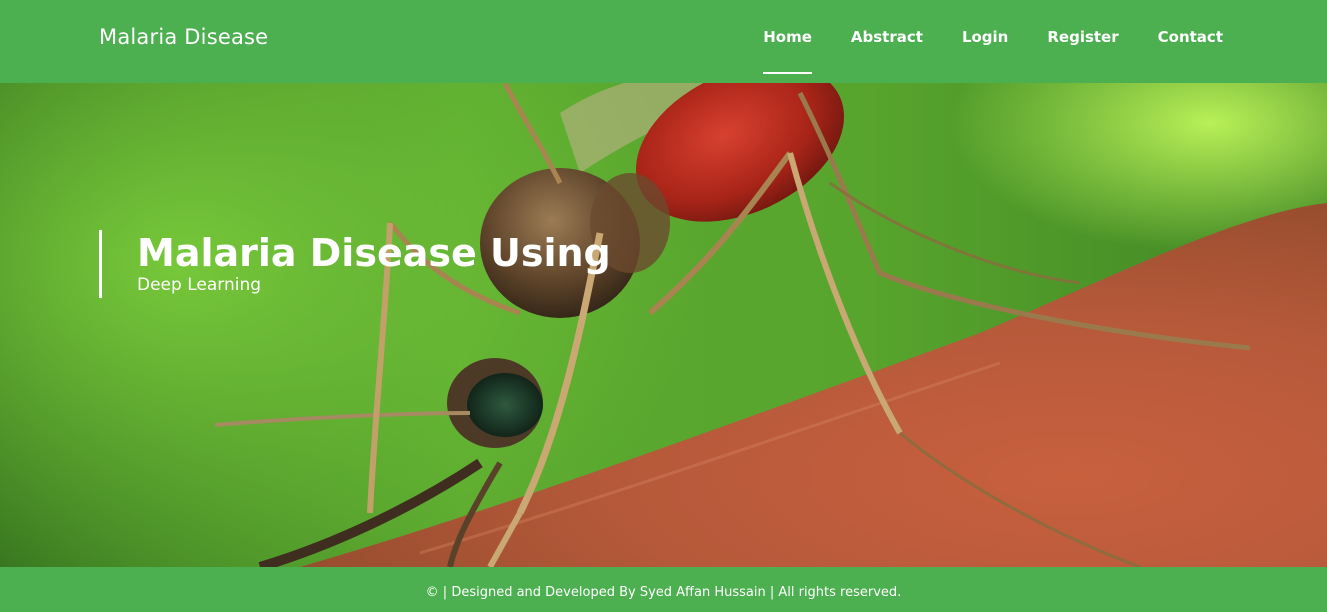 The height and width of the screenshot is (612, 1327). I want to click on nav-item-register: Register, so click(1082, 37).